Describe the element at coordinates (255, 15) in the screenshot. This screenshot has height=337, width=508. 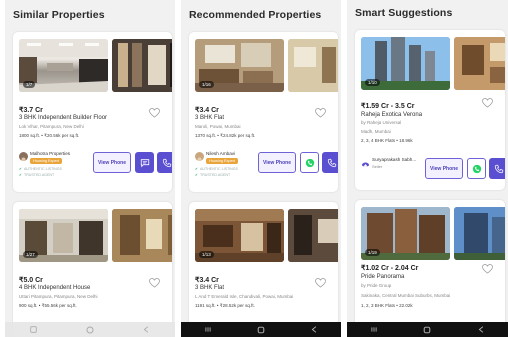
I see `section-title: Recommended Properties` at that location.